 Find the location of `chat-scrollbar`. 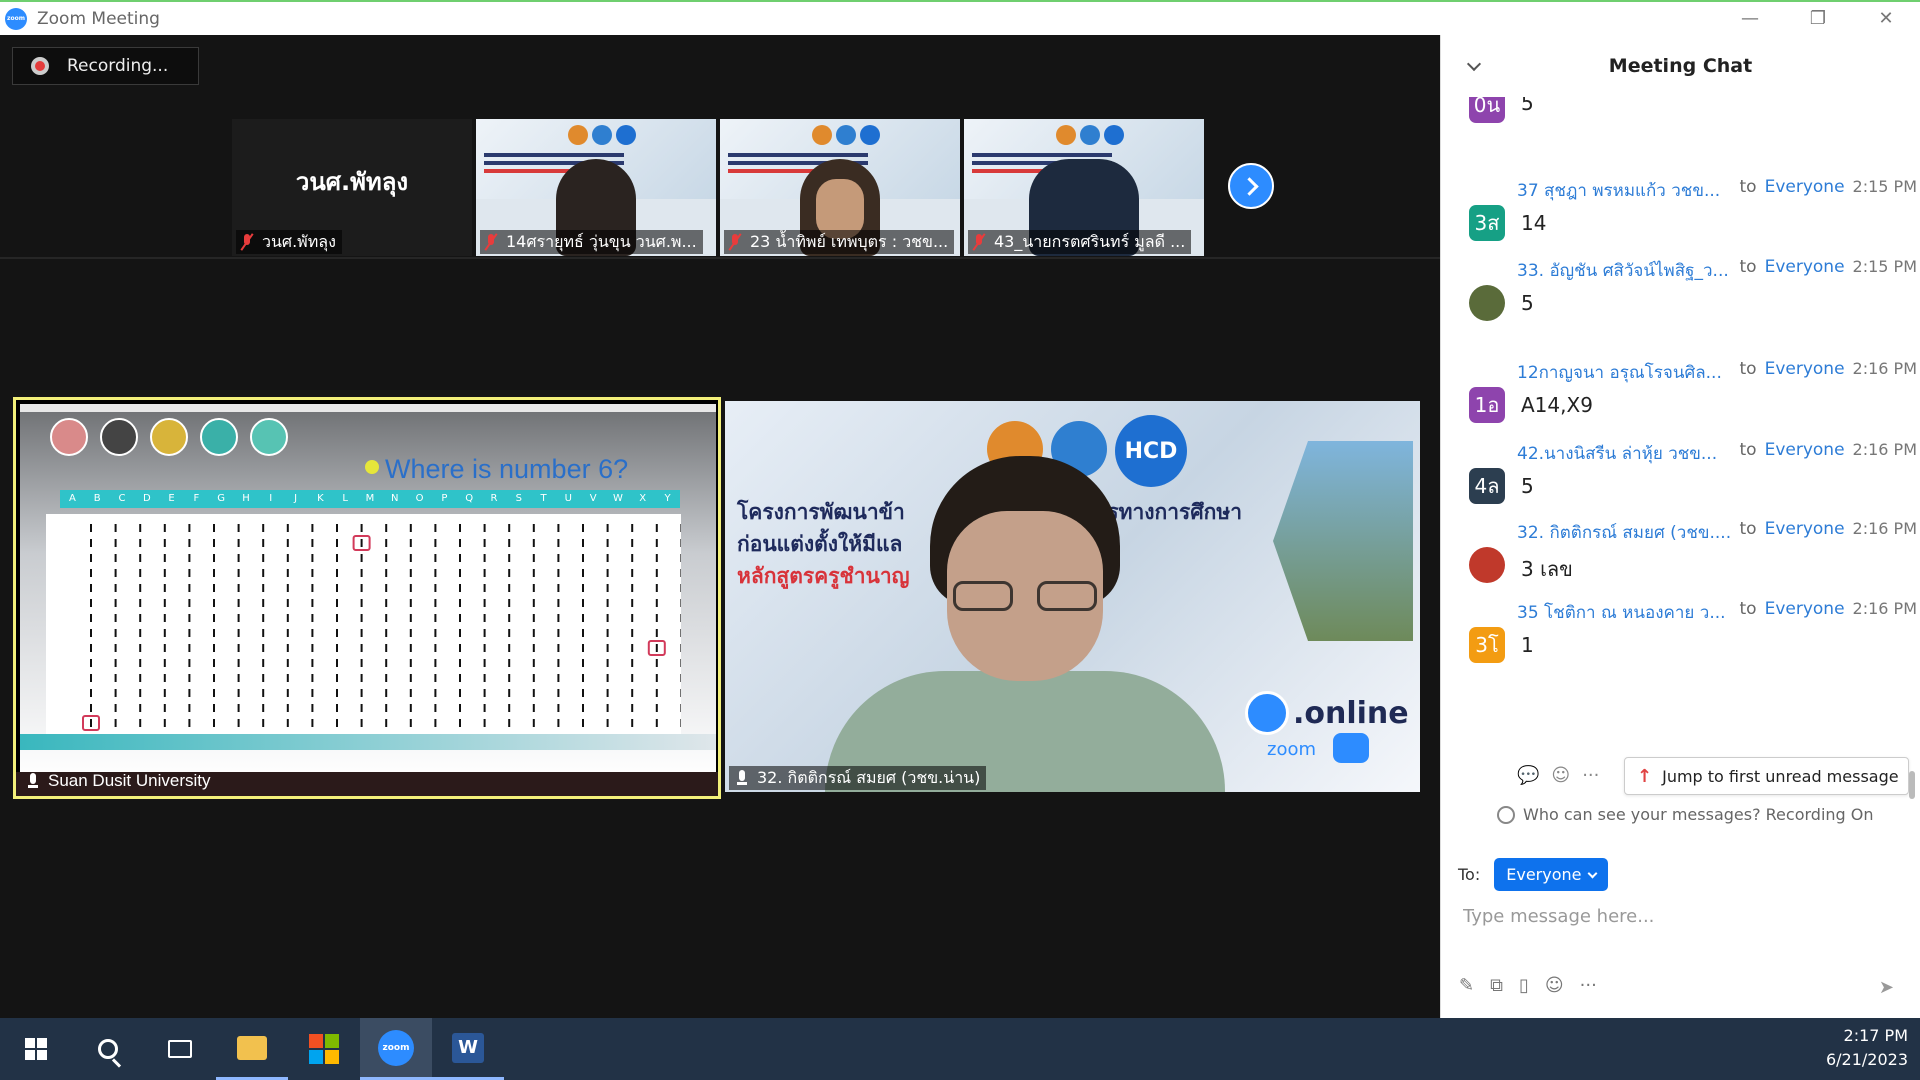

chat-scrollbar is located at coordinates (1912, 785).